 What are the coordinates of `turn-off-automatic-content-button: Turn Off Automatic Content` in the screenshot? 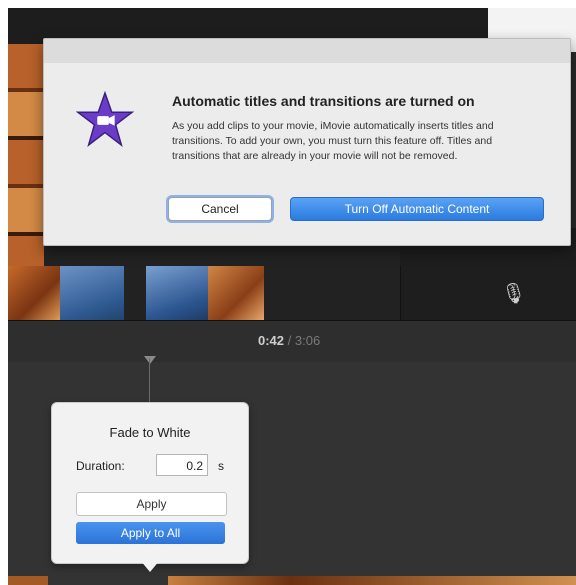 It's located at (417, 209).